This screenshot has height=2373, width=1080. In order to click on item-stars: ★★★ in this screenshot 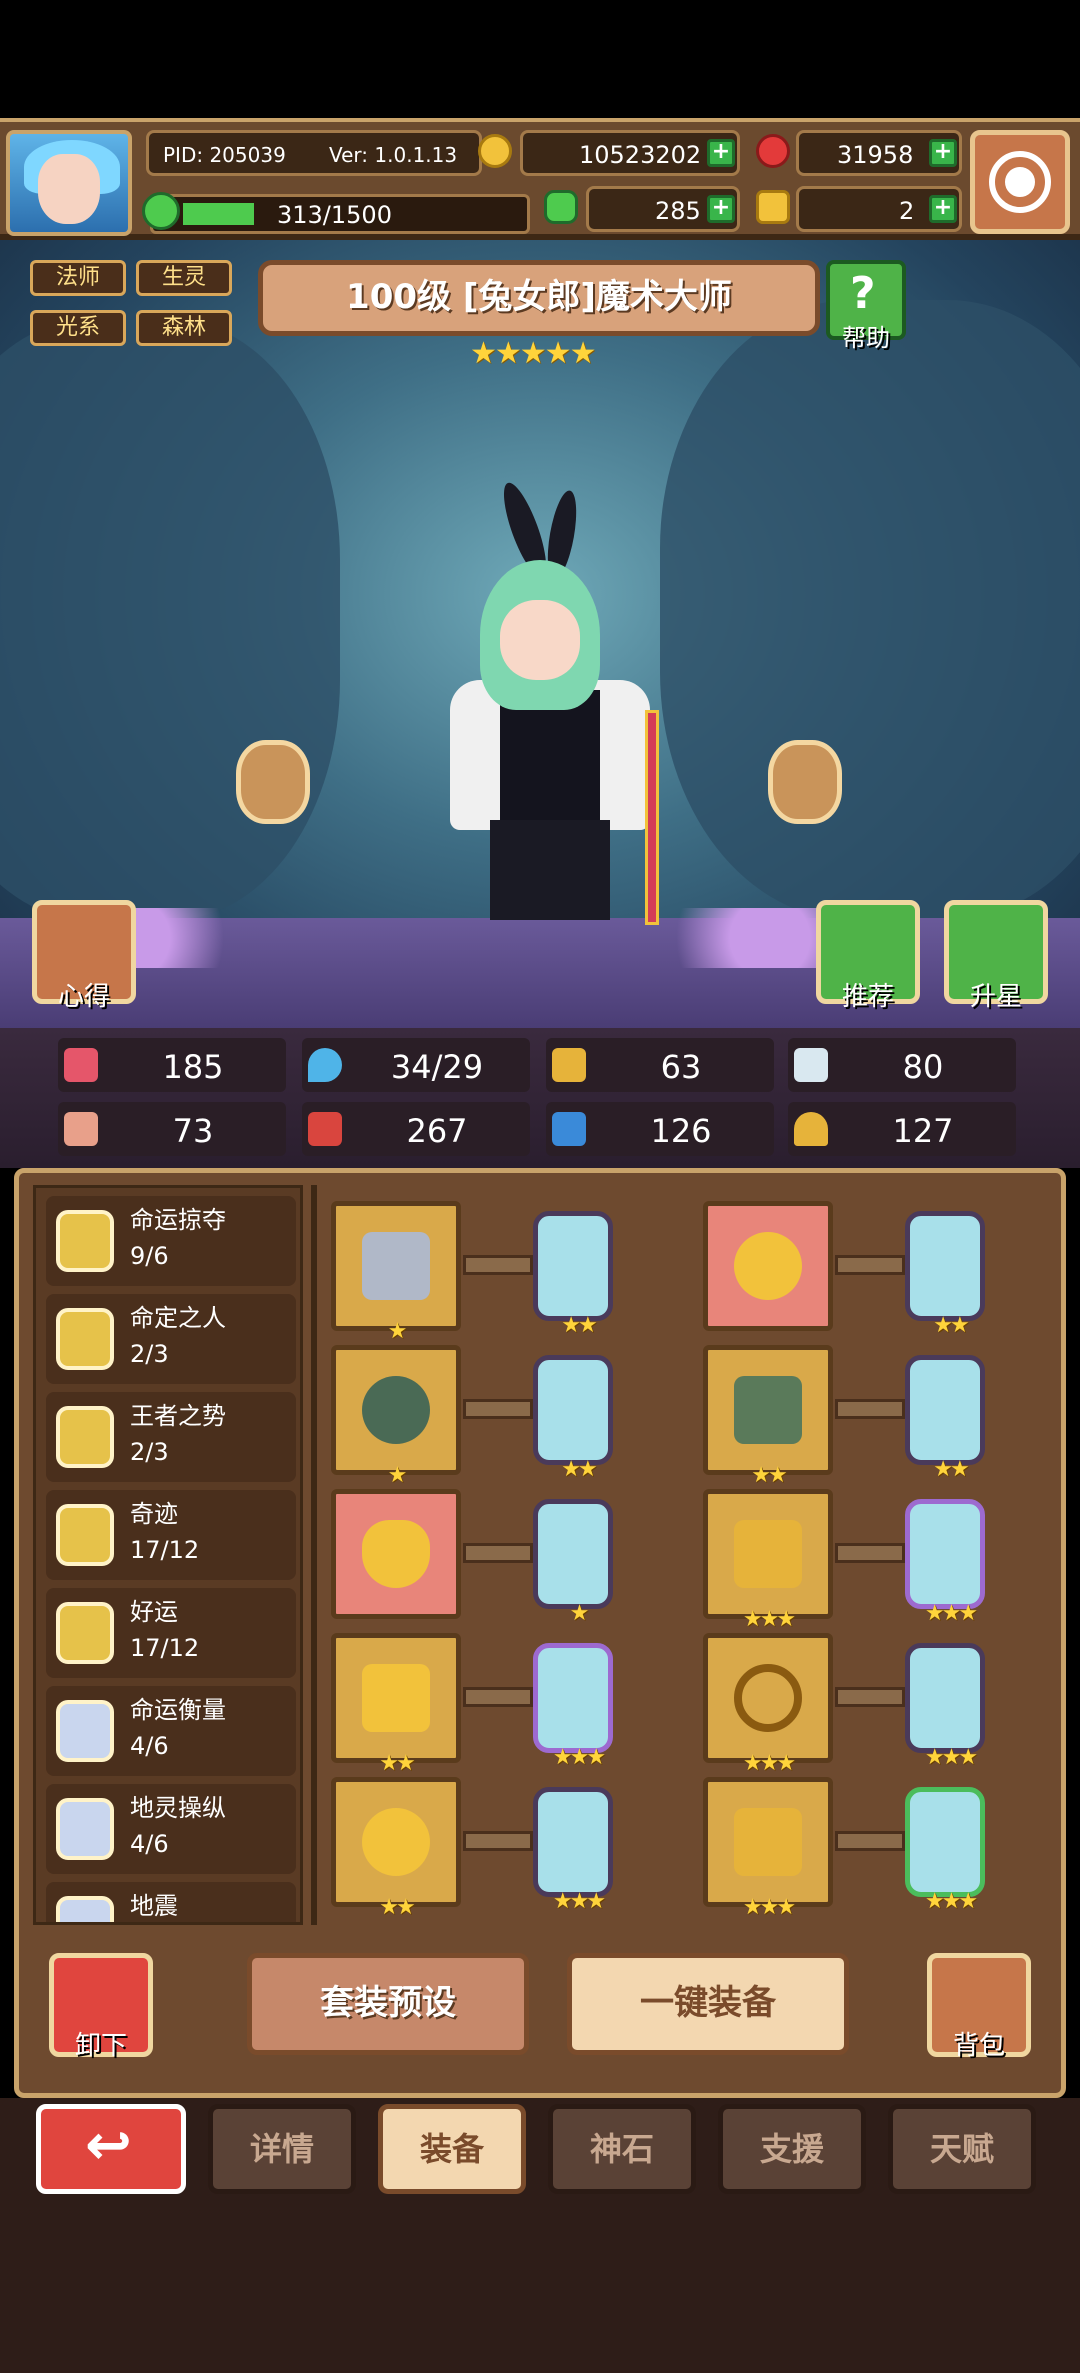, I will do `click(769, 1763)`.